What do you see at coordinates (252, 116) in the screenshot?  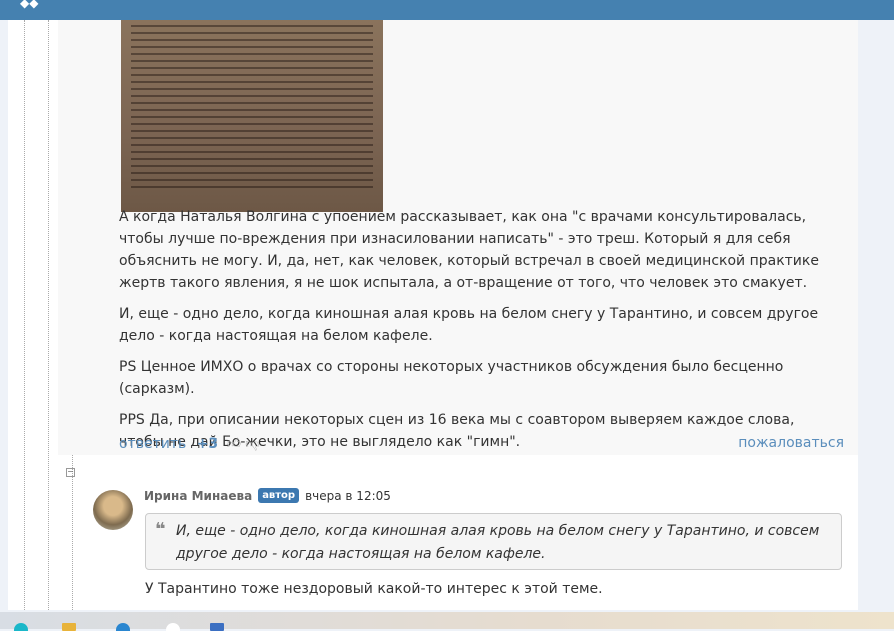 I see `book-page-photo` at bounding box center [252, 116].